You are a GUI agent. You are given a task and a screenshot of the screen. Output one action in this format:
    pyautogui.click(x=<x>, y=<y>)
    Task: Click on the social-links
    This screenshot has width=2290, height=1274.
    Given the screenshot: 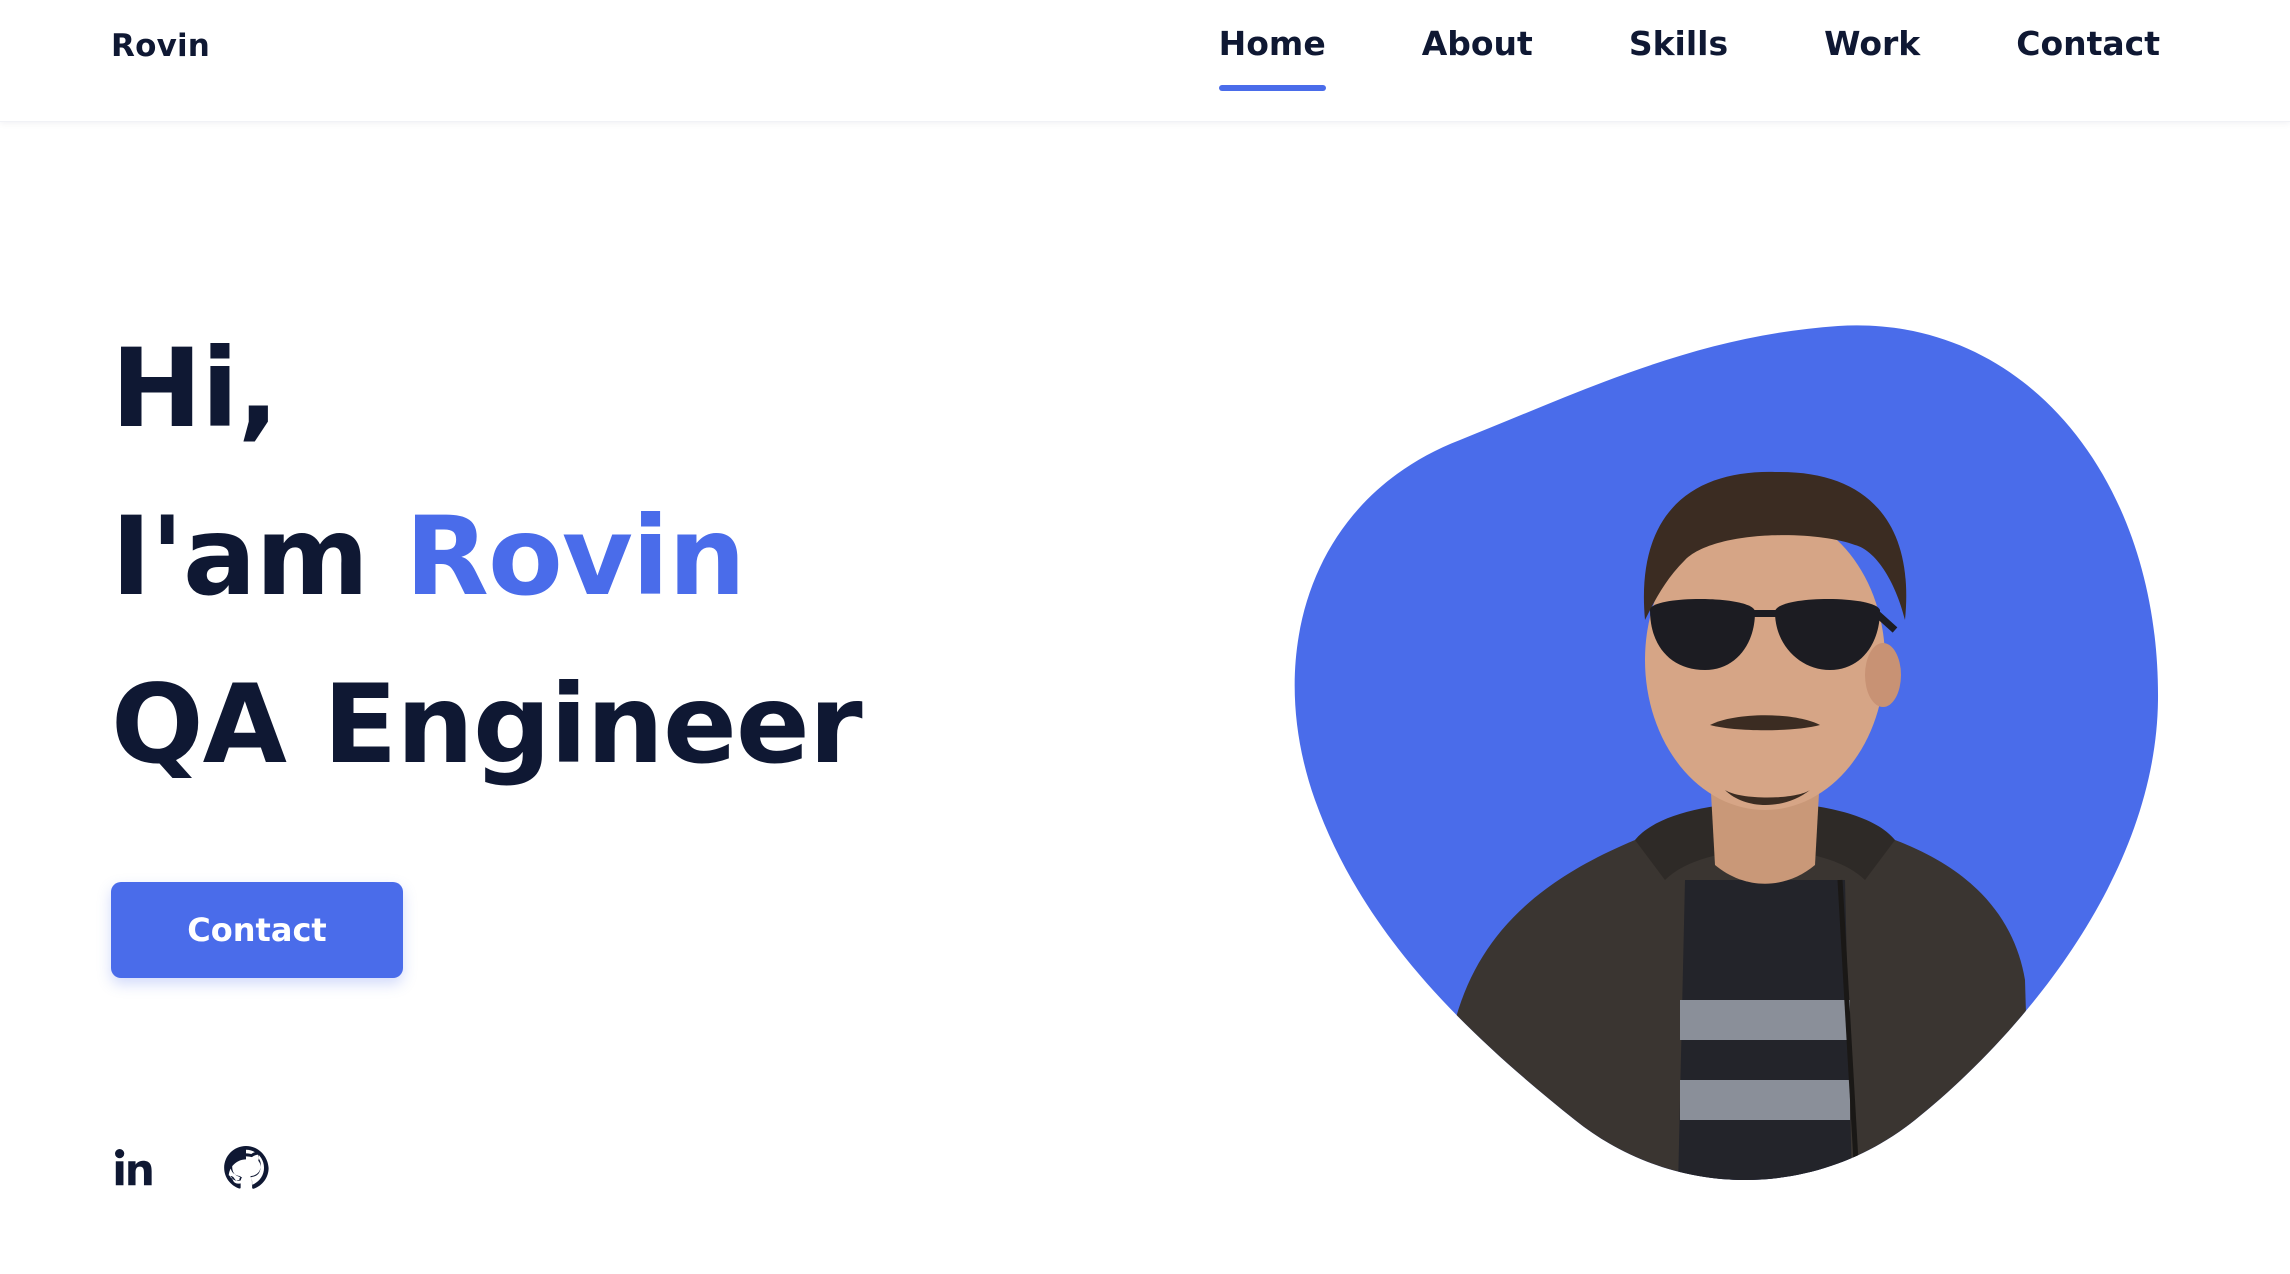 What is the action you would take?
    pyautogui.click(x=190, y=1168)
    